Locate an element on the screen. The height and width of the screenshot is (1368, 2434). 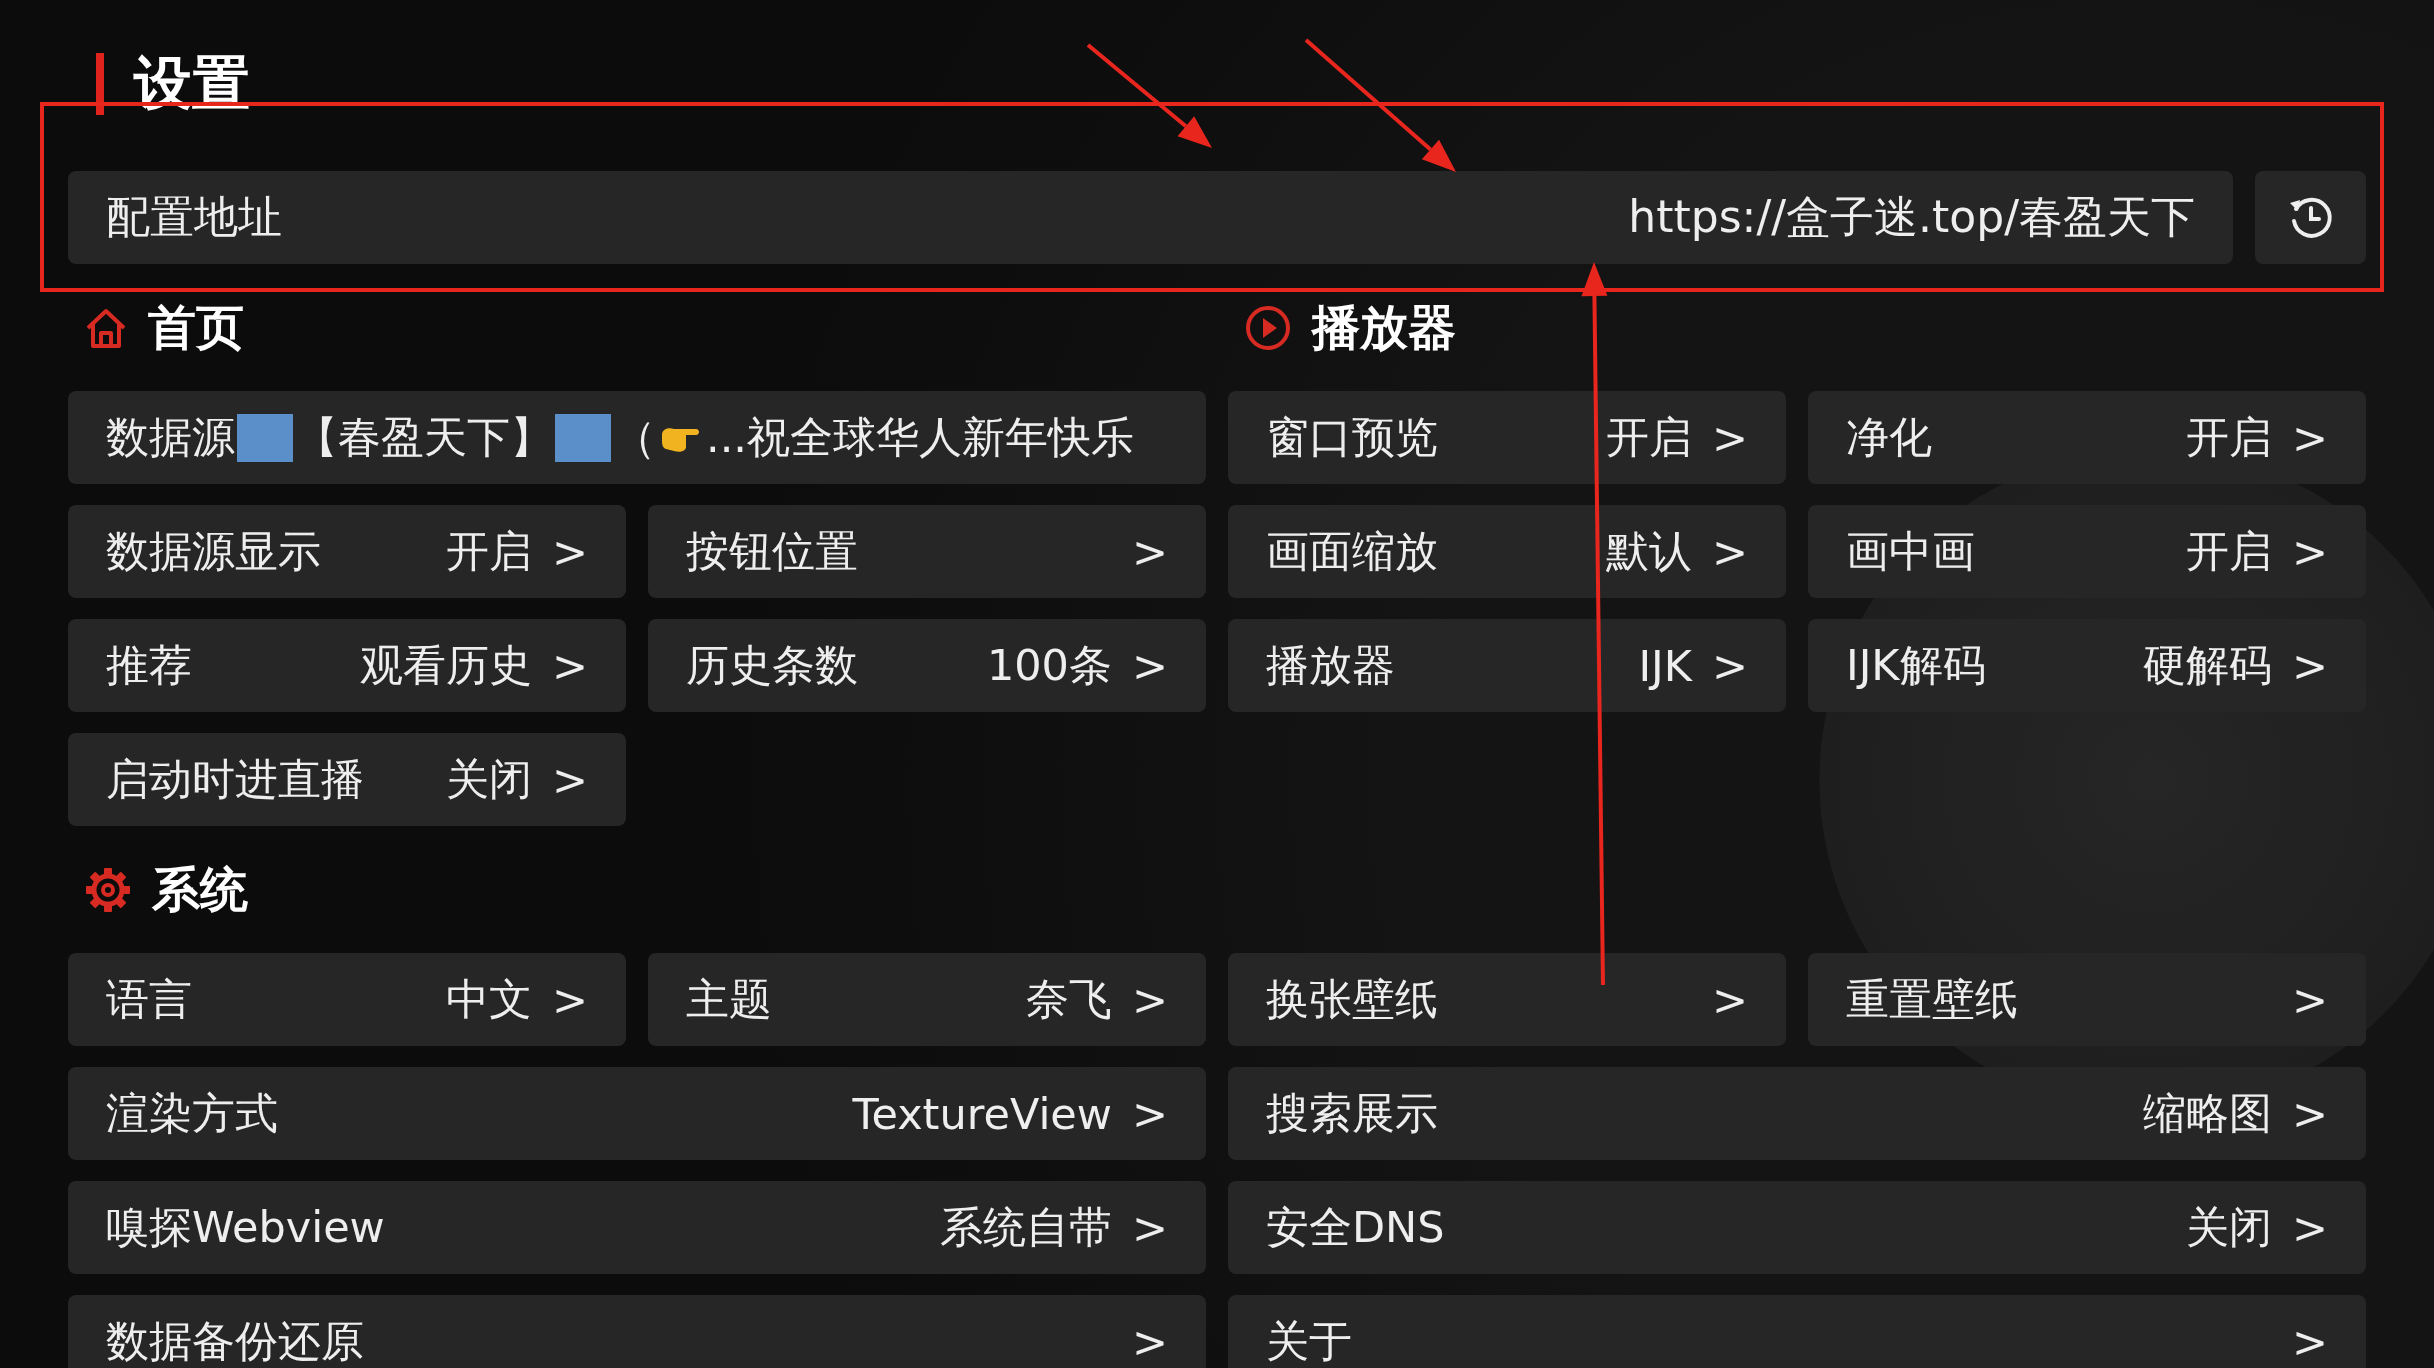
setting-item: 换张壁纸 > is located at coordinates (1507, 999).